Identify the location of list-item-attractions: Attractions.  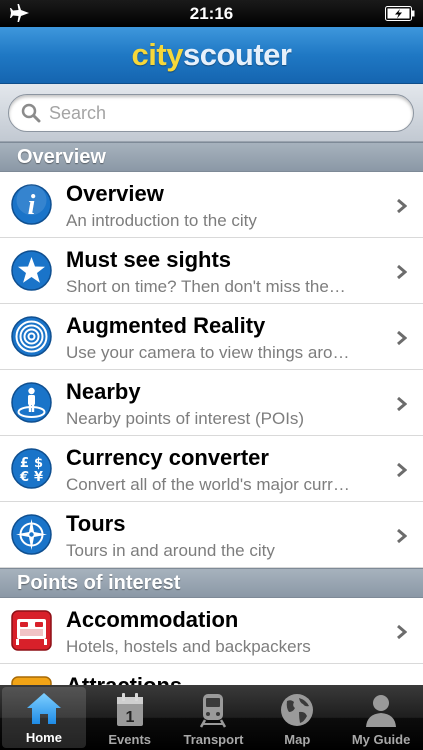
(211, 674).